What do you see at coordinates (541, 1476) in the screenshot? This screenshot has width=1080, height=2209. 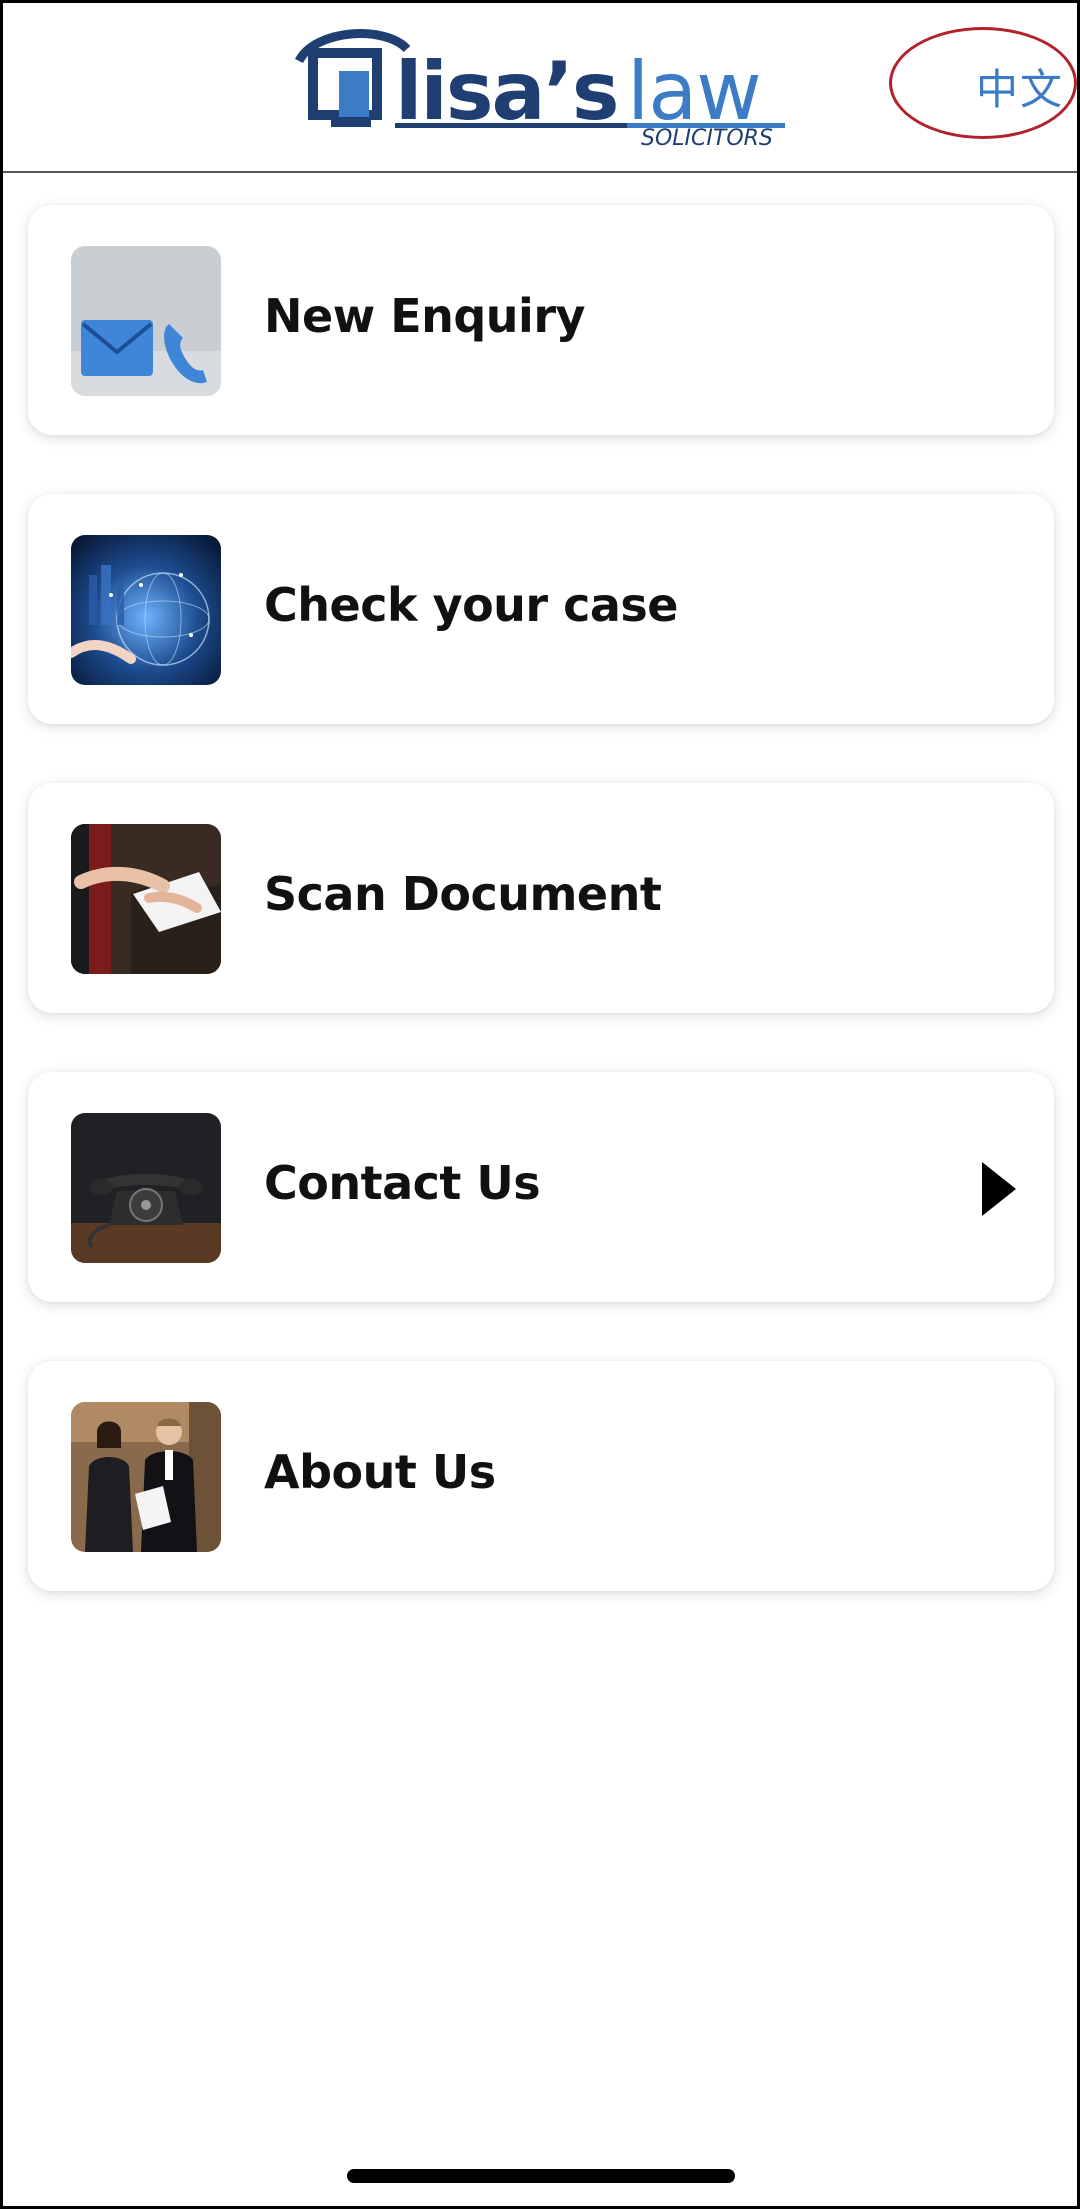 I see `menu-item-about-us: About Us` at bounding box center [541, 1476].